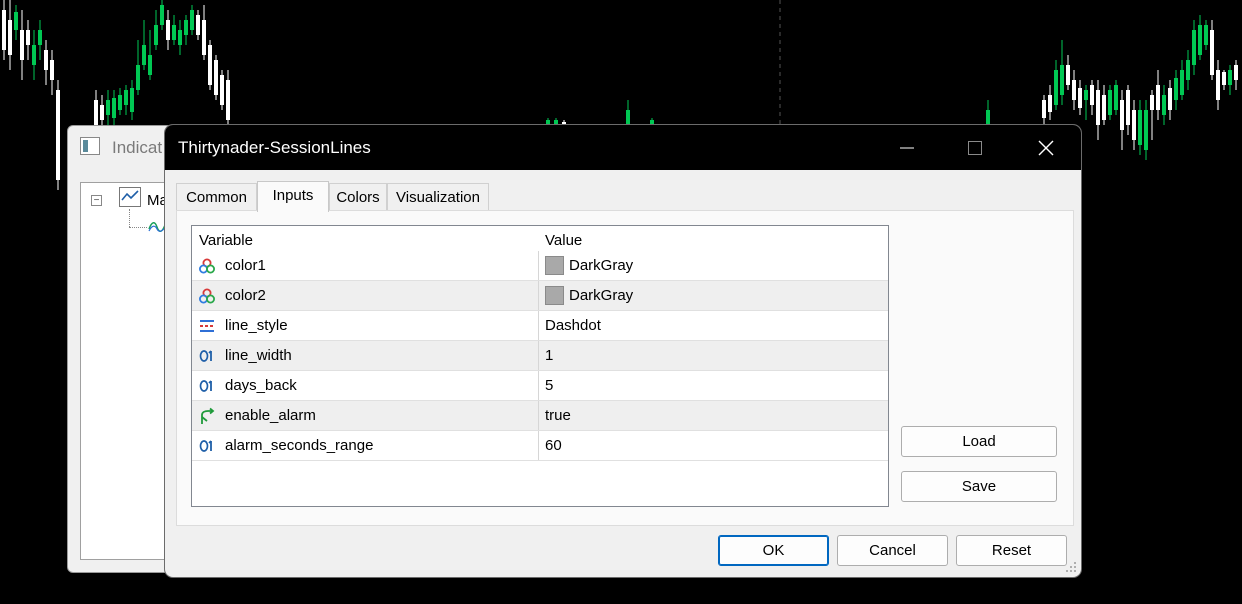 The image size is (1242, 604). Describe the element at coordinates (138, 228) in the screenshot. I see `tree-connector` at that location.